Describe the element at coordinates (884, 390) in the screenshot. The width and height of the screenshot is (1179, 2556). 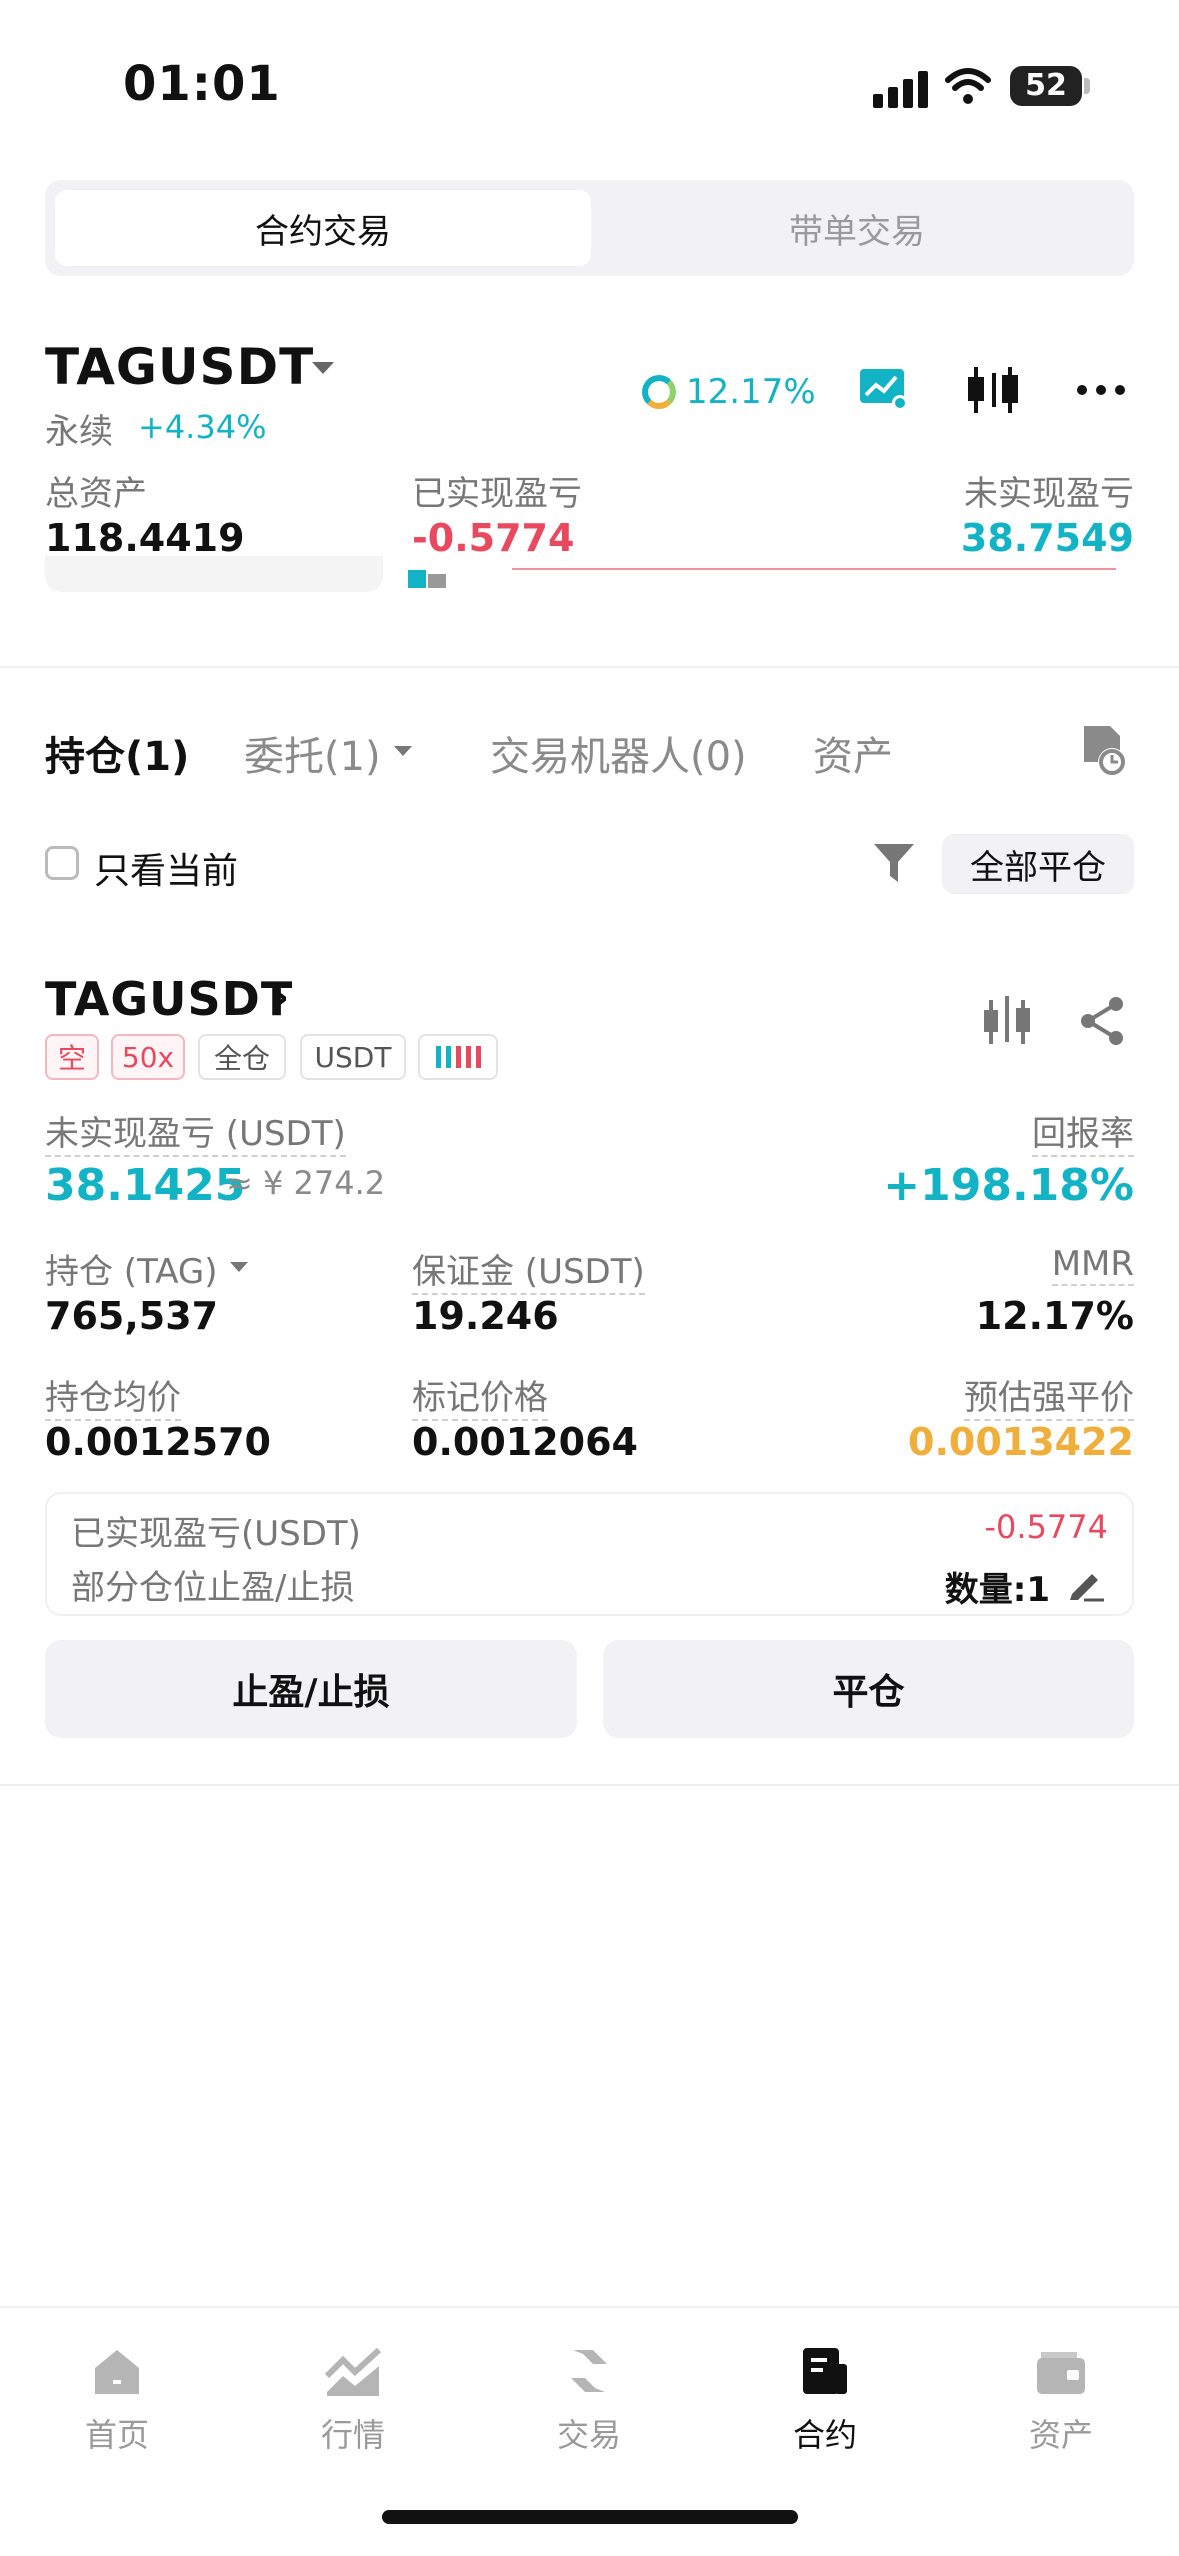
I see `chart-monitor-icon` at that location.